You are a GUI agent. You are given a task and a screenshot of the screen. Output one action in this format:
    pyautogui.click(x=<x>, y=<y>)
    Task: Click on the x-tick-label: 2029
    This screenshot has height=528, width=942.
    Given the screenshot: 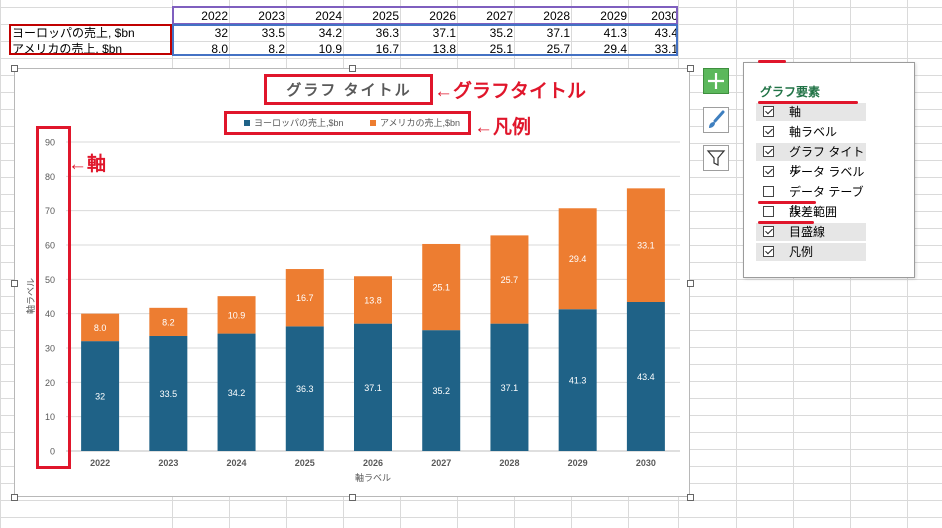 What is the action you would take?
    pyautogui.click(x=578, y=463)
    